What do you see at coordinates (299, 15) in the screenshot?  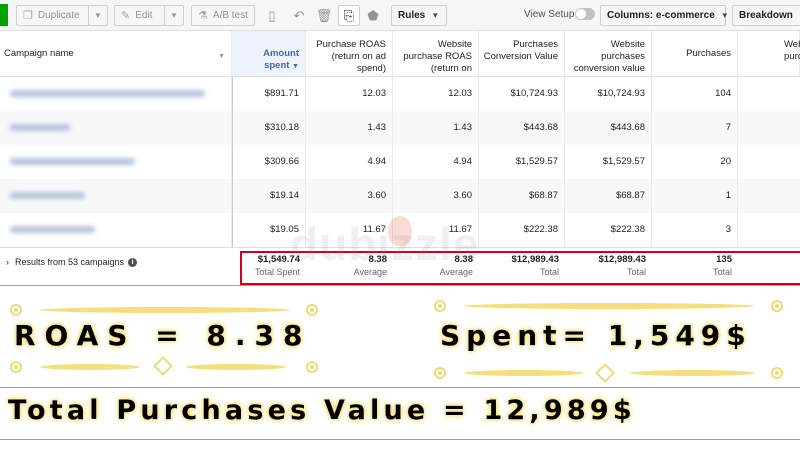 I see `undo-icon: ↶` at bounding box center [299, 15].